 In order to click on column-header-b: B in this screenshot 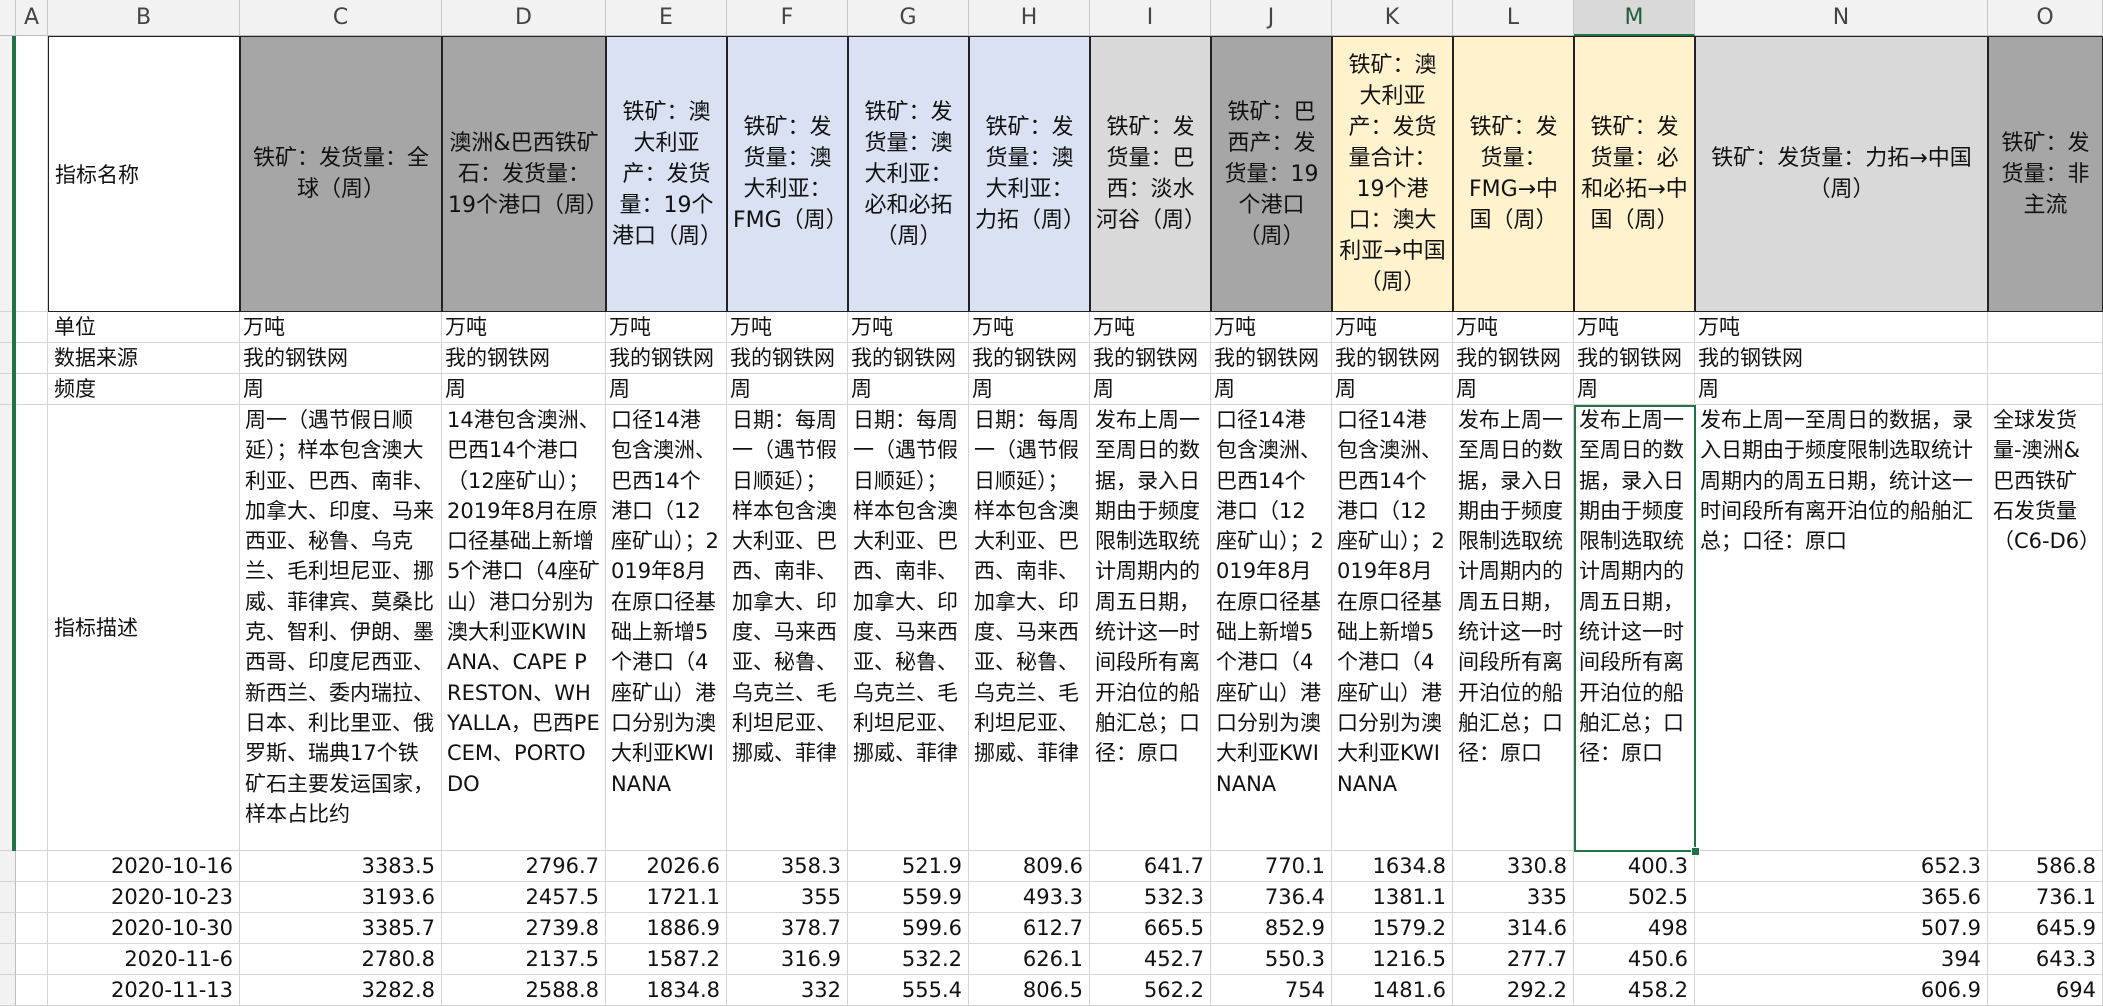, I will do `click(144, 18)`.